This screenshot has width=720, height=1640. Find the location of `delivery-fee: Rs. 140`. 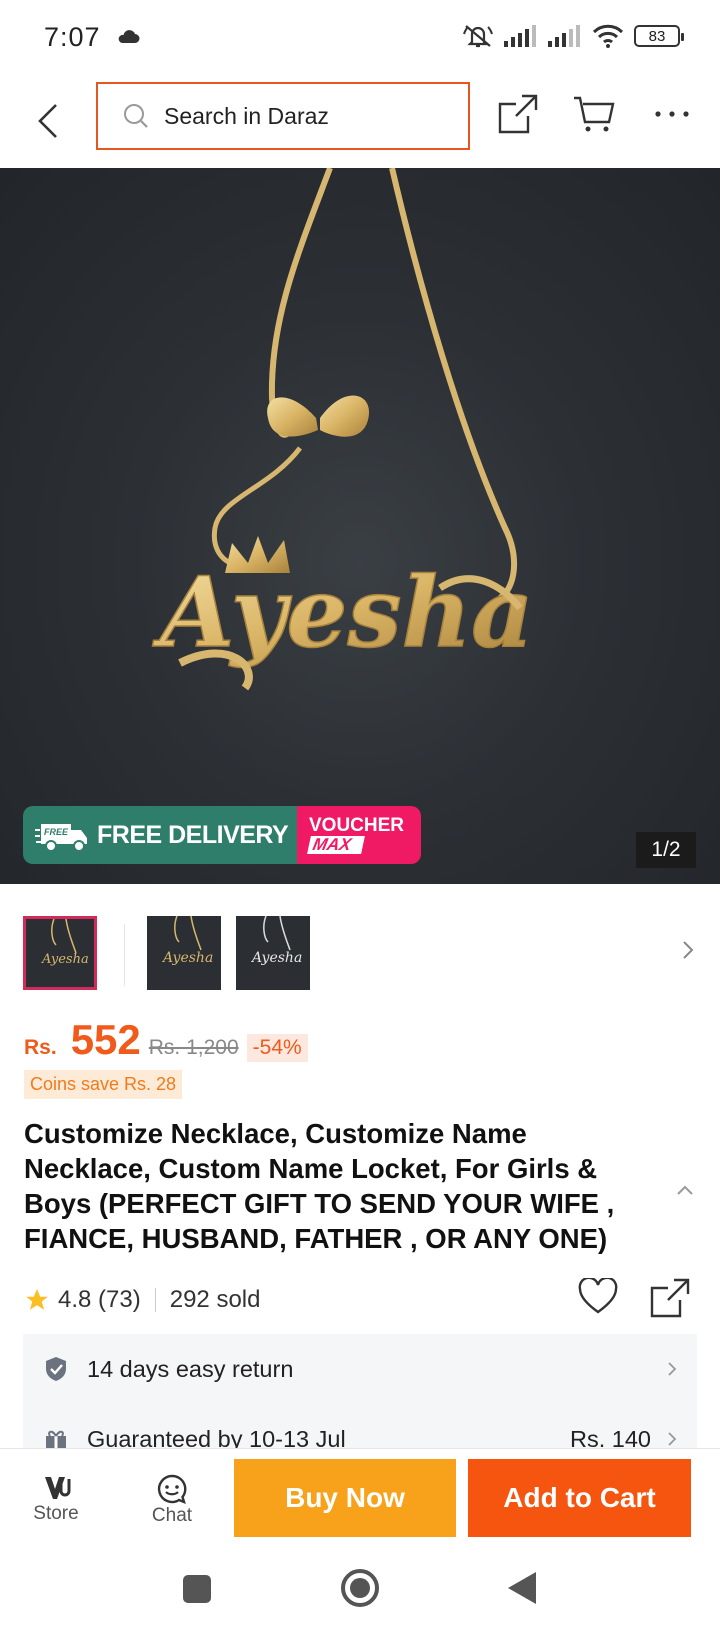

delivery-fee: Rs. 140 is located at coordinates (610, 1438).